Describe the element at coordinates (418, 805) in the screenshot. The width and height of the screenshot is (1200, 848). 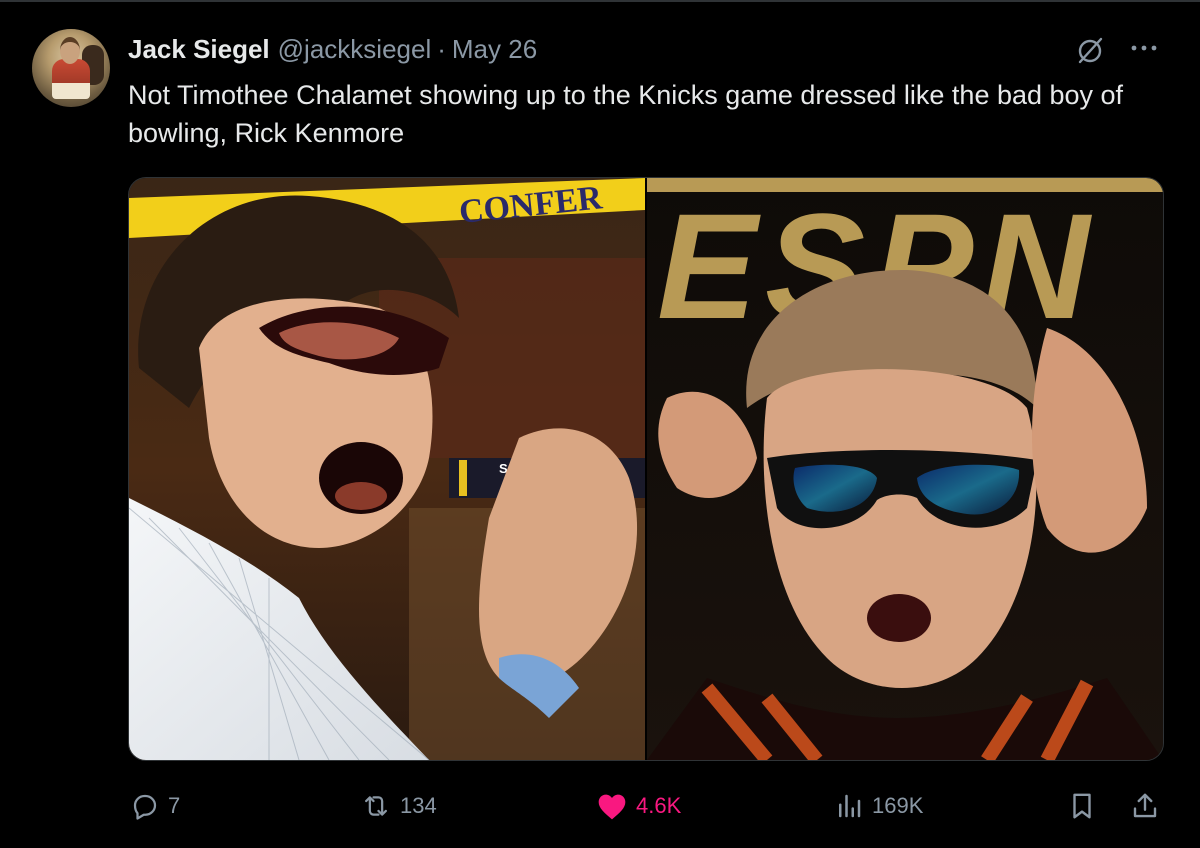
I see `repost-count: 134` at that location.